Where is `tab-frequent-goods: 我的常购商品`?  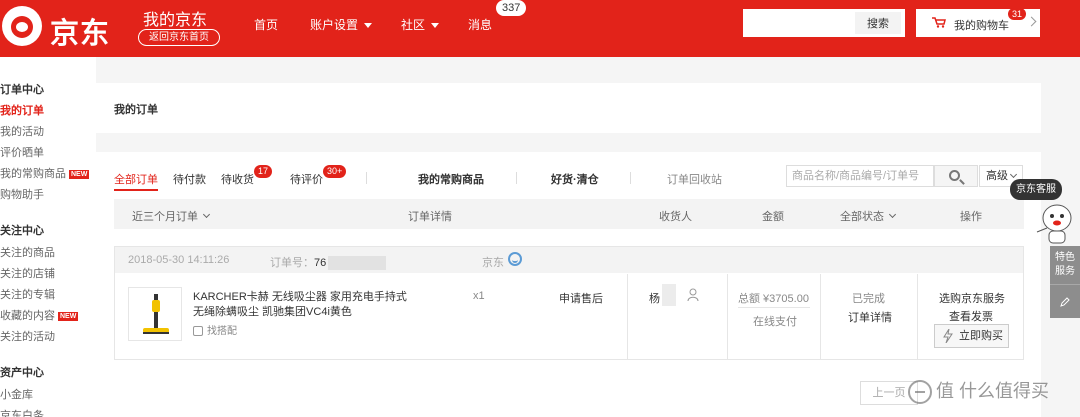
tab-frequent-goods: 我的常购商品 is located at coordinates (451, 179).